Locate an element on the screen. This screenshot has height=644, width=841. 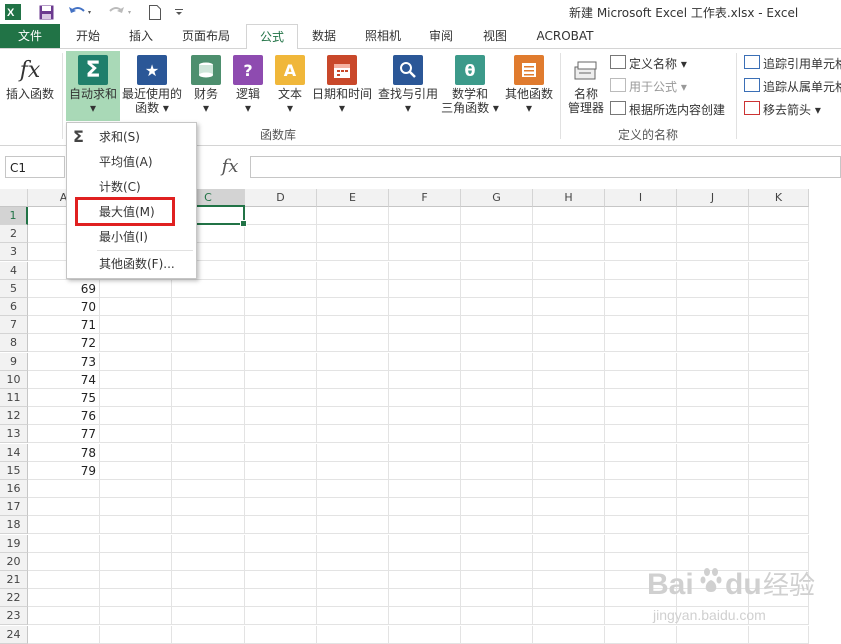
column-header-k: K is located at coordinates (779, 198).